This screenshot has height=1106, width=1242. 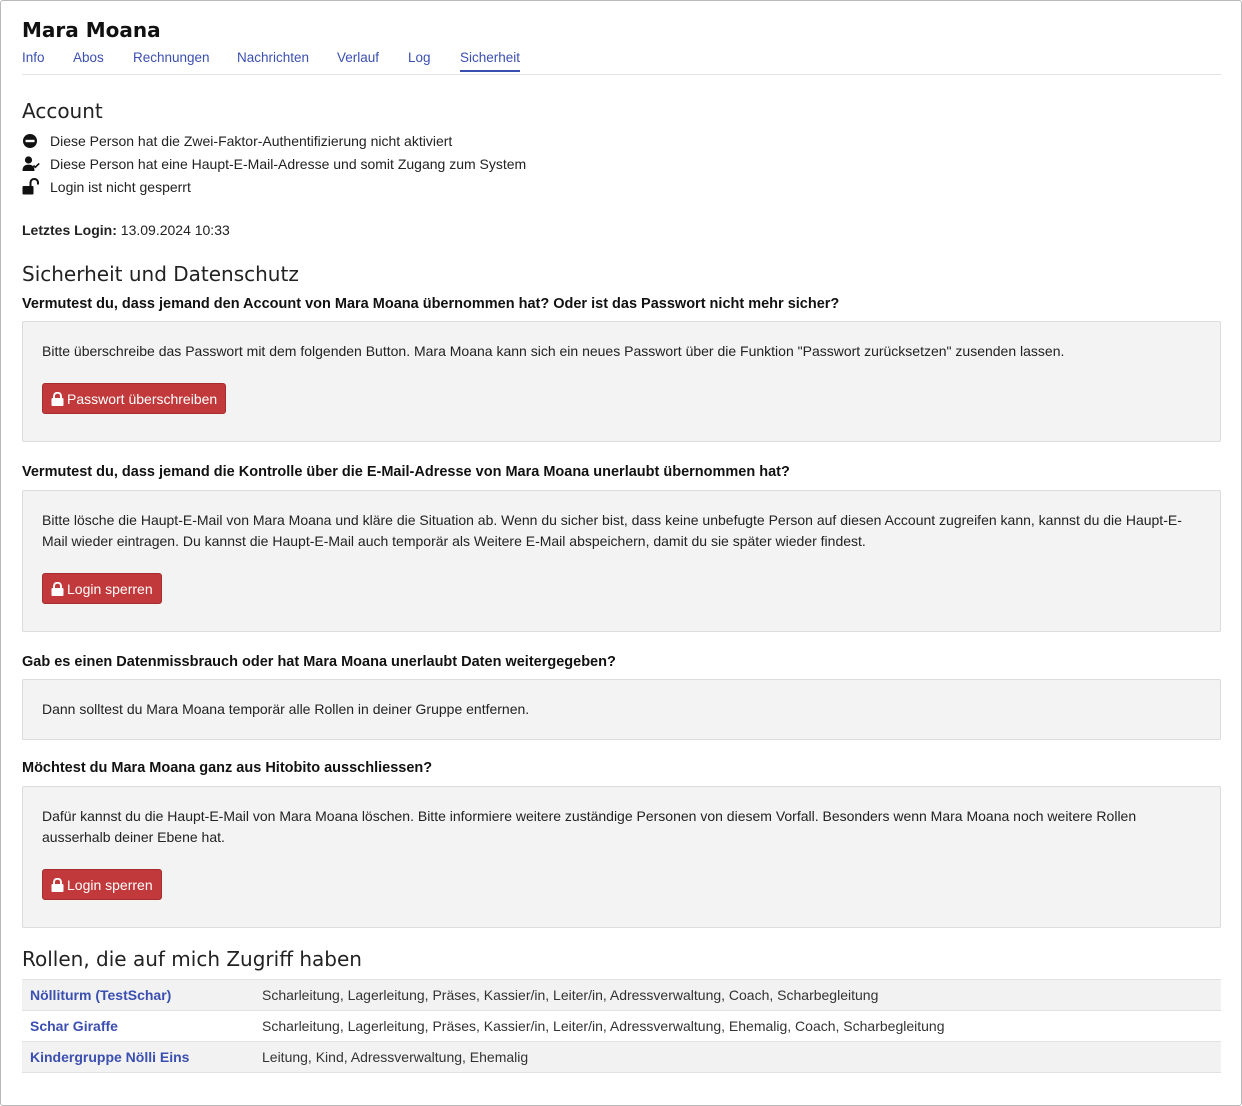 I want to click on overwrite-password-button: Passwort überschreiben, so click(x=134, y=398).